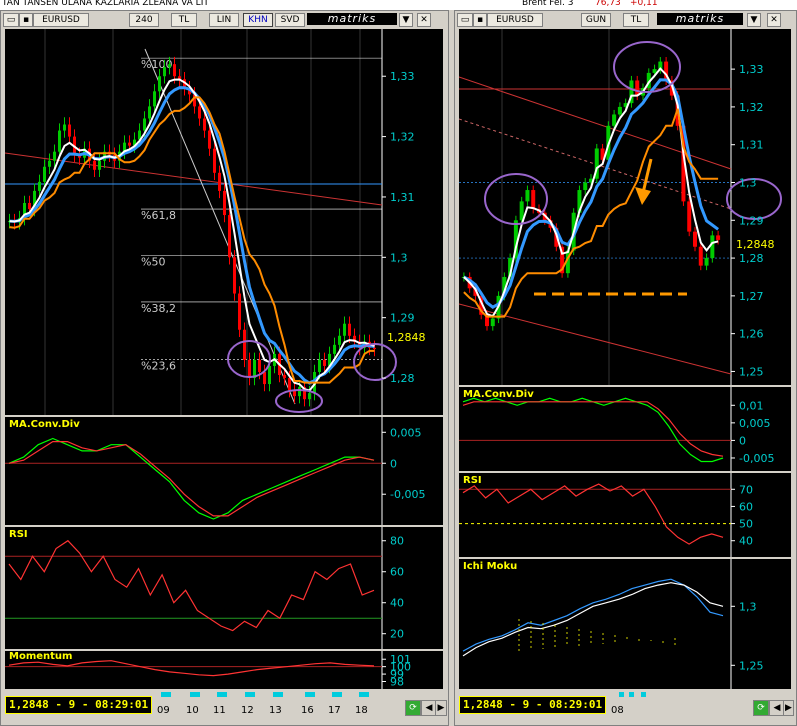 The width and height of the screenshot is (797, 726). Describe the element at coordinates (751, 665) in the screenshot. I see `axis-tick-label: 1,25` at that location.